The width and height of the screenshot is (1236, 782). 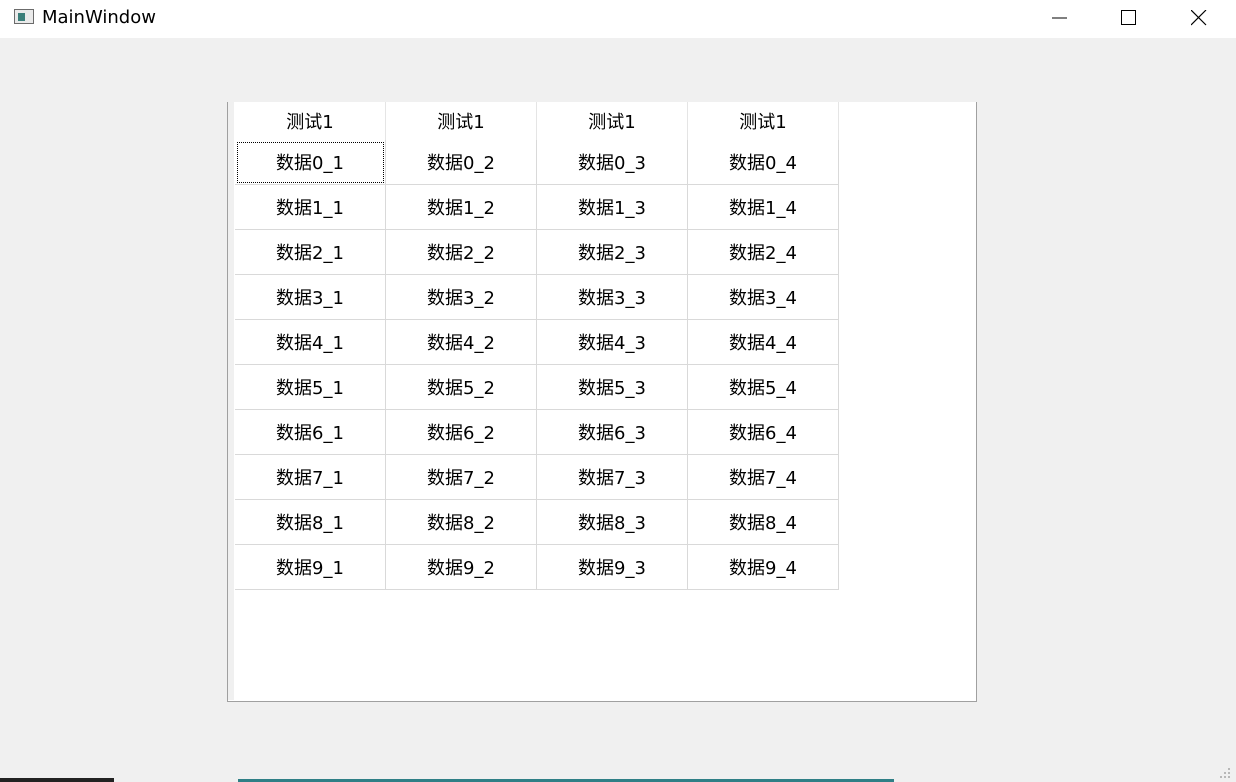 What do you see at coordinates (310, 297) in the screenshot?
I see `table-cell: 数据3_1` at bounding box center [310, 297].